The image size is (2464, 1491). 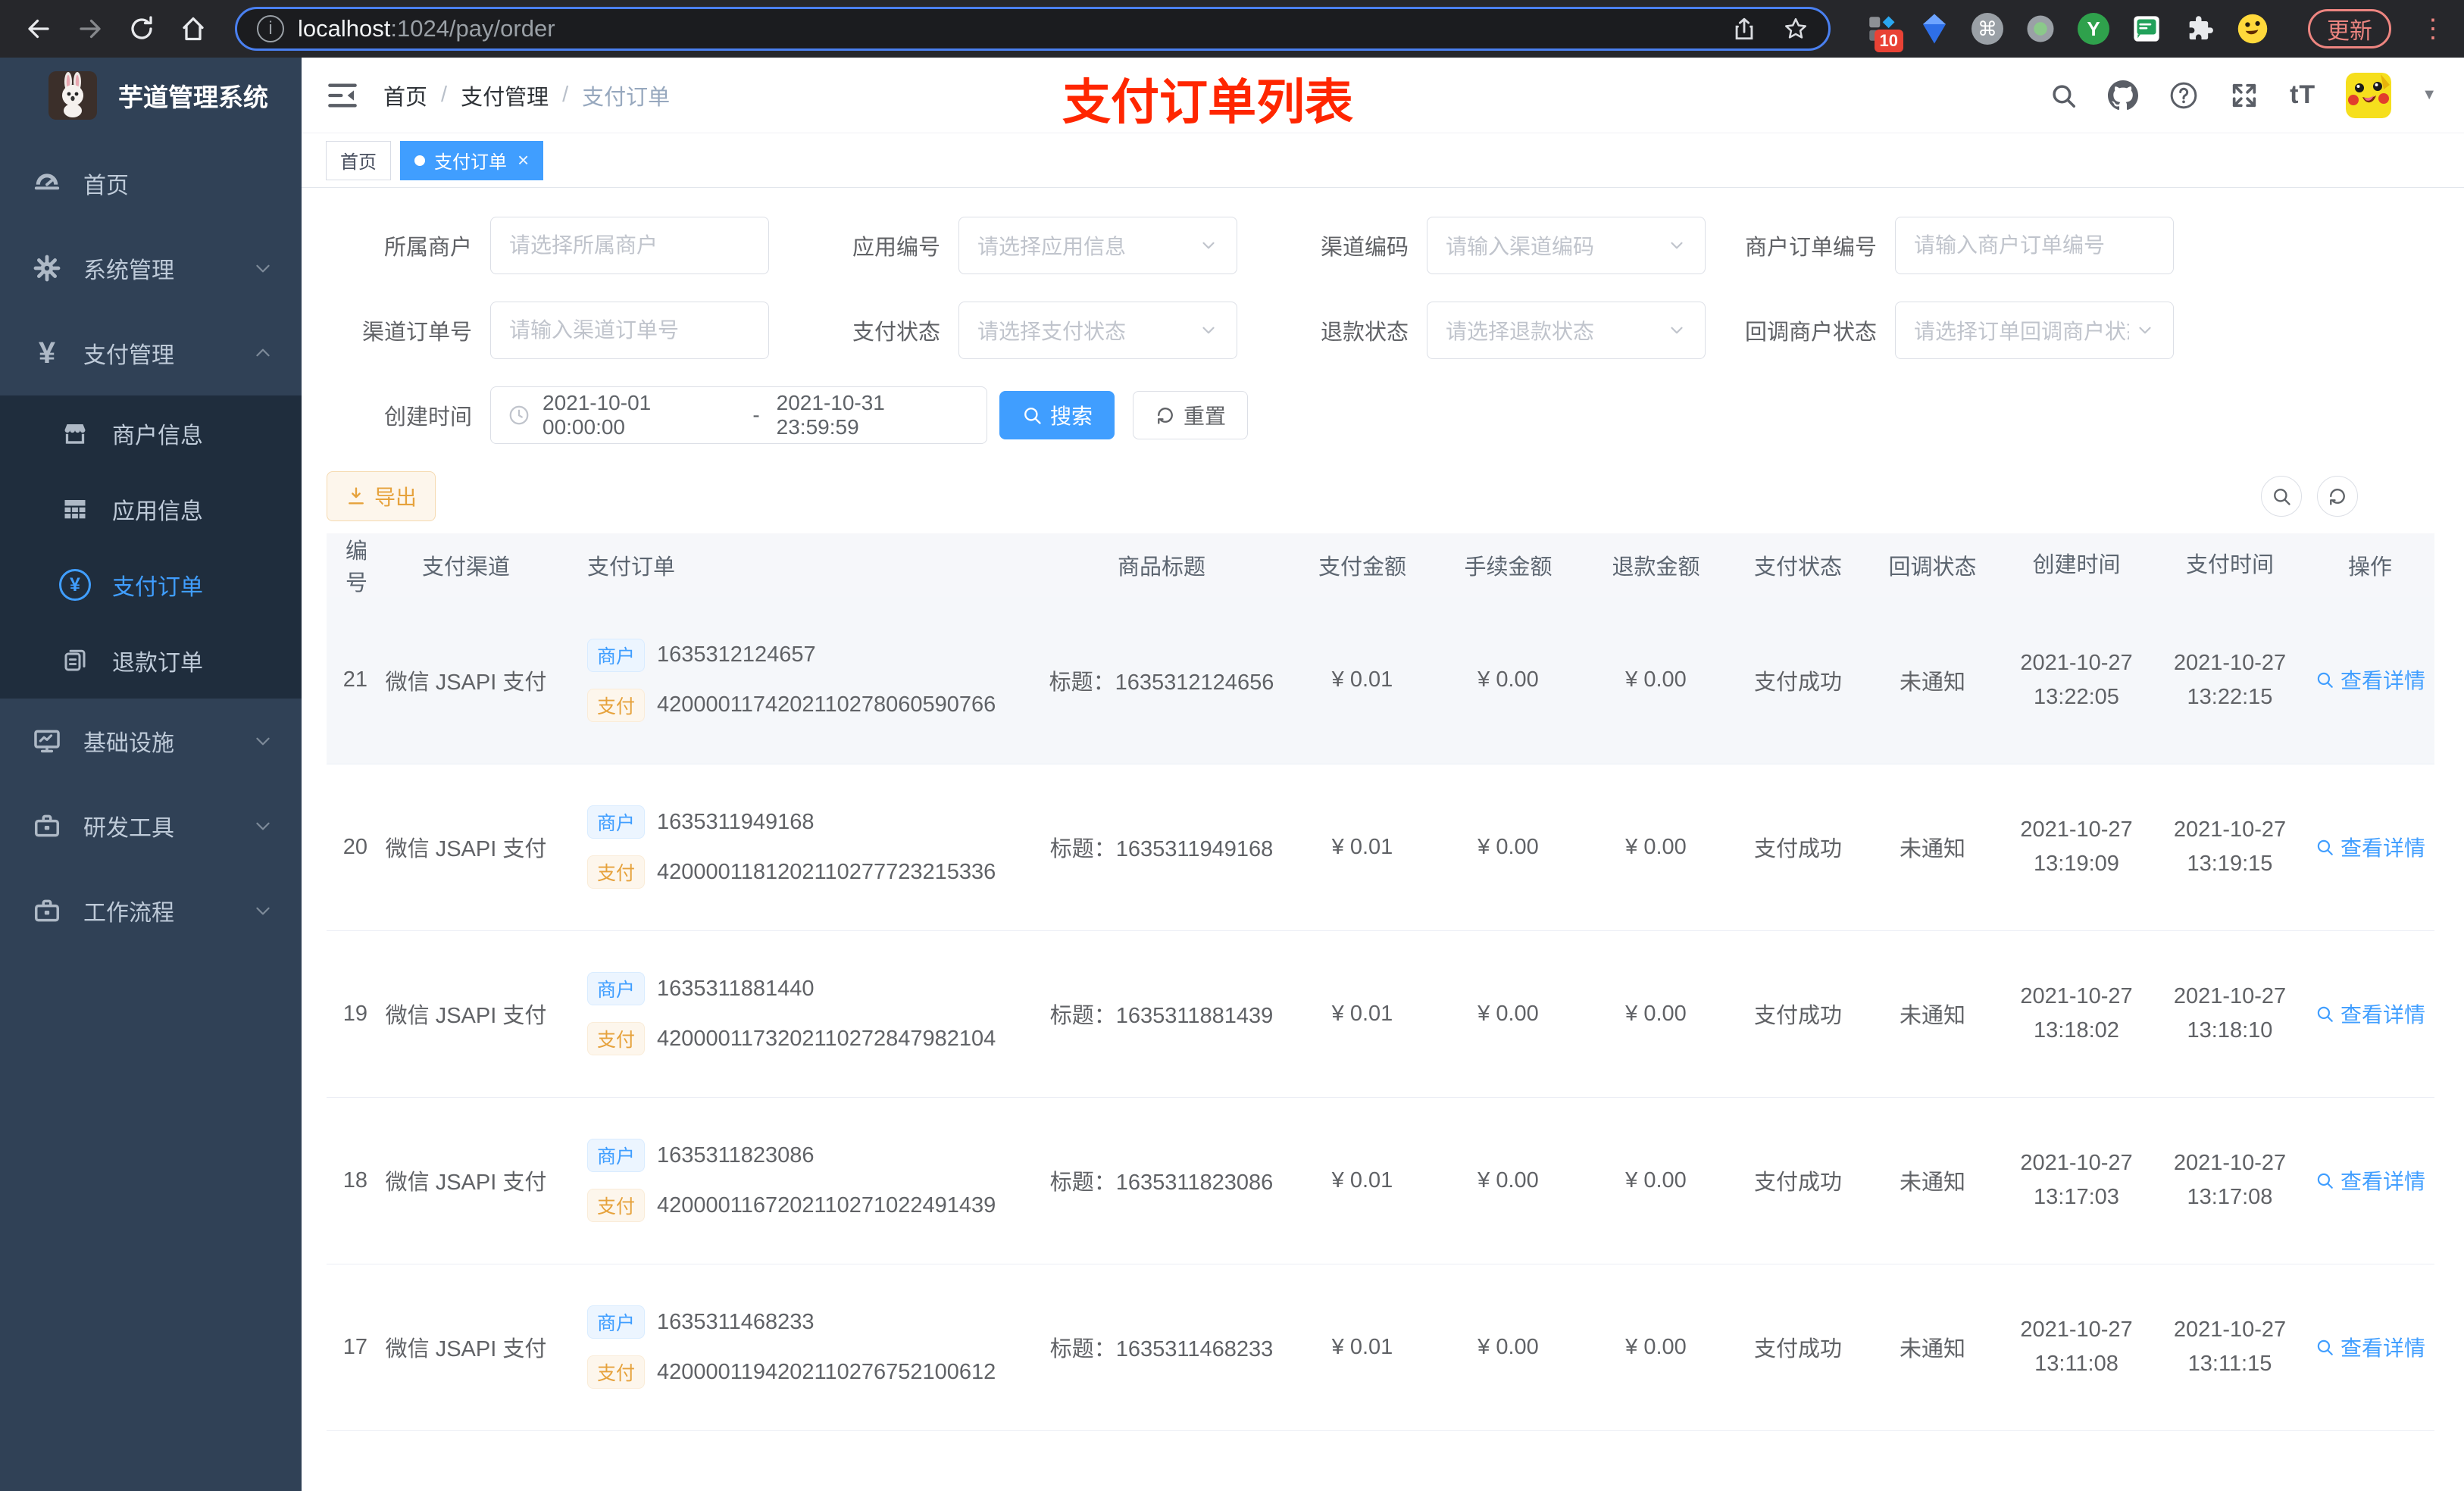 What do you see at coordinates (2337, 496) in the screenshot?
I see `refresh-icon` at bounding box center [2337, 496].